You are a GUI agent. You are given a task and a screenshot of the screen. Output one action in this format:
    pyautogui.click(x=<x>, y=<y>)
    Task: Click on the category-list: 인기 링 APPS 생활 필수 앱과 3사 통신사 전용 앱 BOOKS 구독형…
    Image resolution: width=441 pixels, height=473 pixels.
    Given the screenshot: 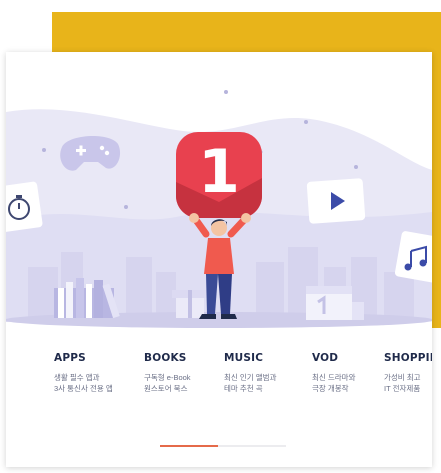 What is the action you would take?
    pyautogui.click(x=219, y=382)
    